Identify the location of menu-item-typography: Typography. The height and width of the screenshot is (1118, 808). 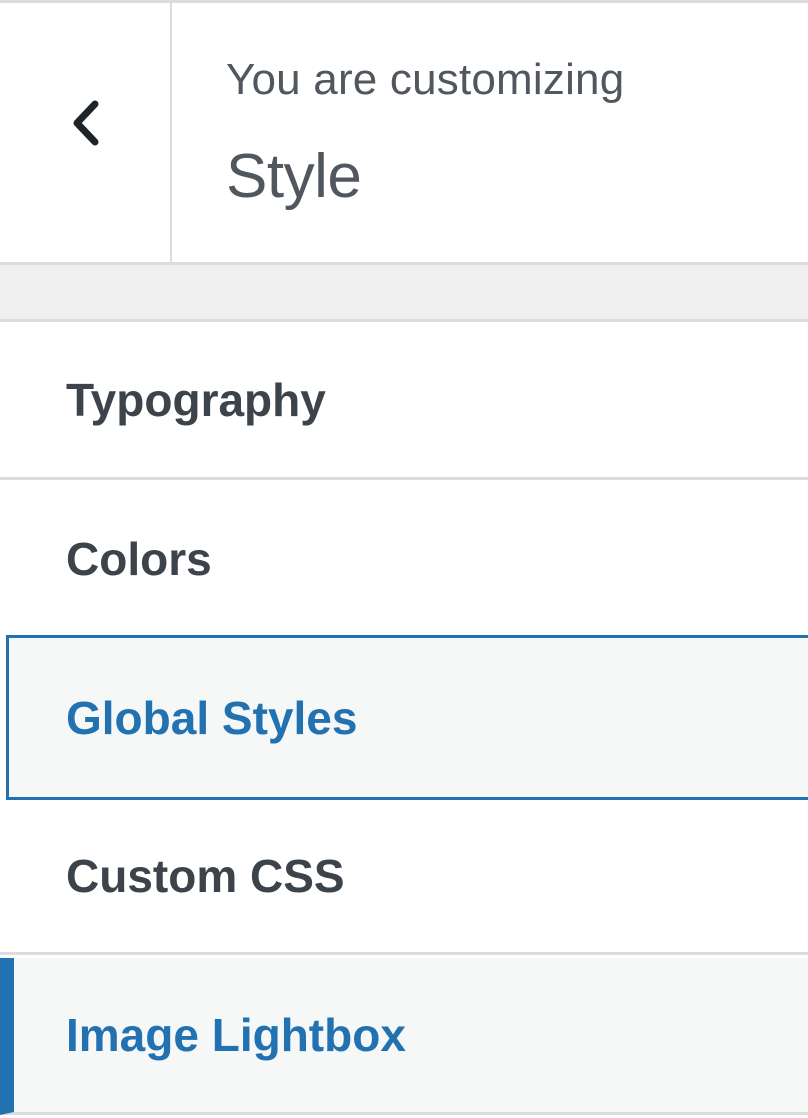
(404, 401).